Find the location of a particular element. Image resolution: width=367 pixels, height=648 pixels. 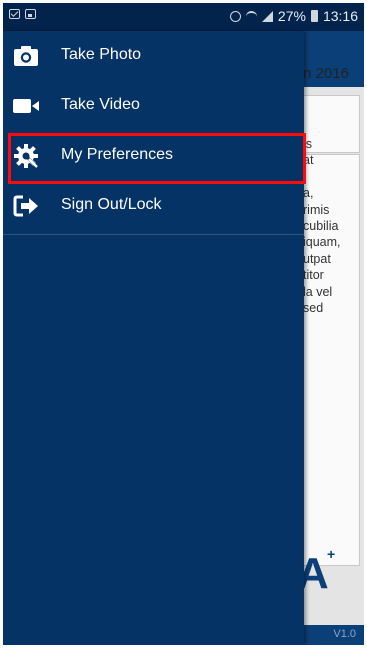

menu-item-take-photo: Take Photo is located at coordinates (153, 56).